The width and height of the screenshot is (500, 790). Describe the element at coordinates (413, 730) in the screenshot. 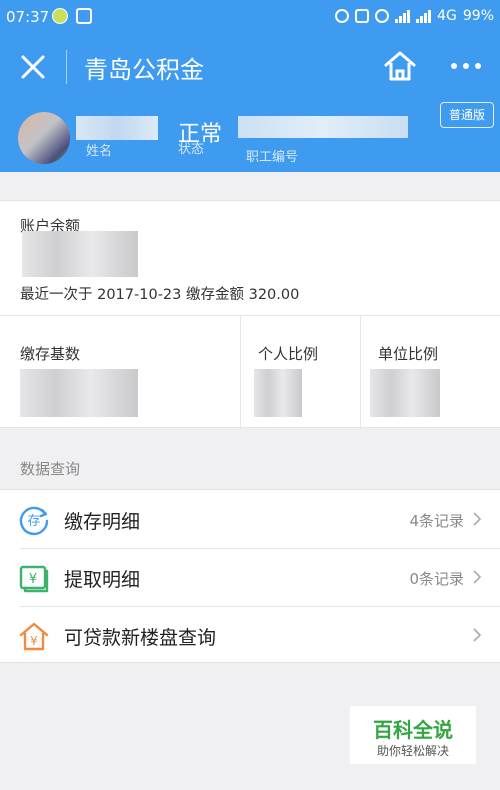

I see `watermark-title: 百科全说` at that location.